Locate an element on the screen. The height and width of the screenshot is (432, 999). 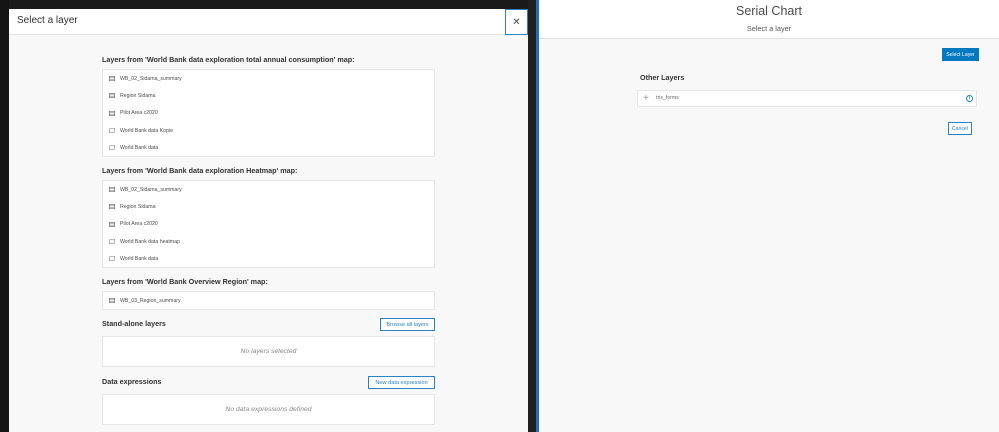
modal-header: Select a layer ✕ is located at coordinates (268, 22).